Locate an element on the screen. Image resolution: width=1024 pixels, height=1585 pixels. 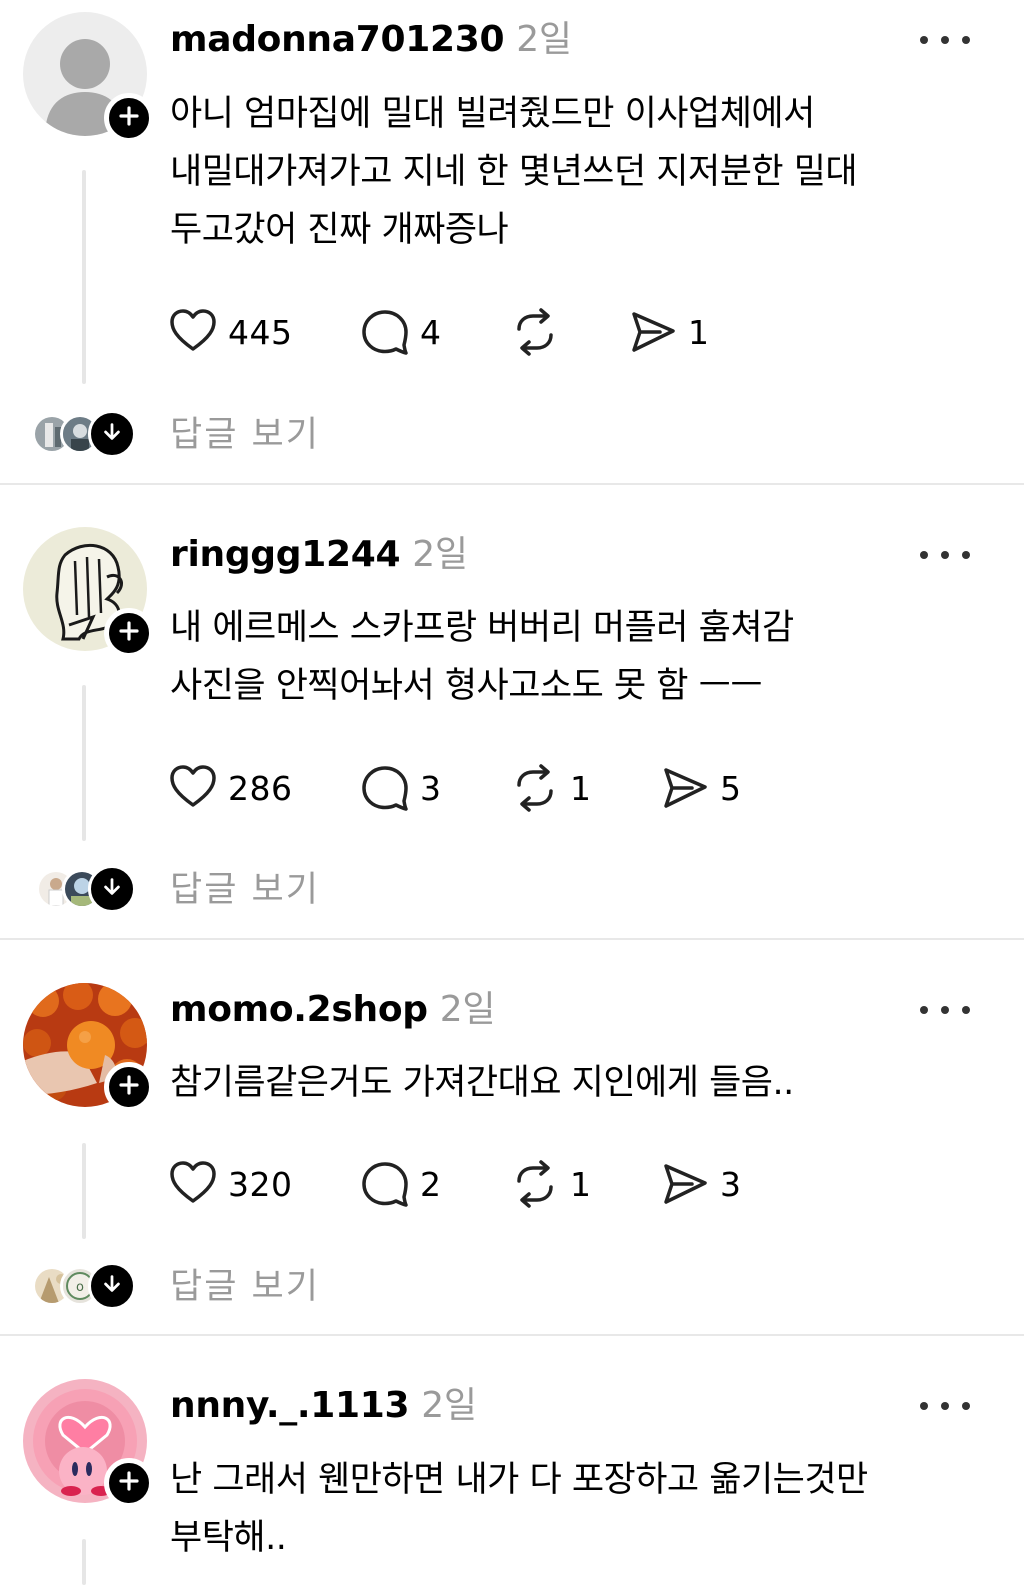
username-text: madonna701230 is located at coordinates (337, 39).